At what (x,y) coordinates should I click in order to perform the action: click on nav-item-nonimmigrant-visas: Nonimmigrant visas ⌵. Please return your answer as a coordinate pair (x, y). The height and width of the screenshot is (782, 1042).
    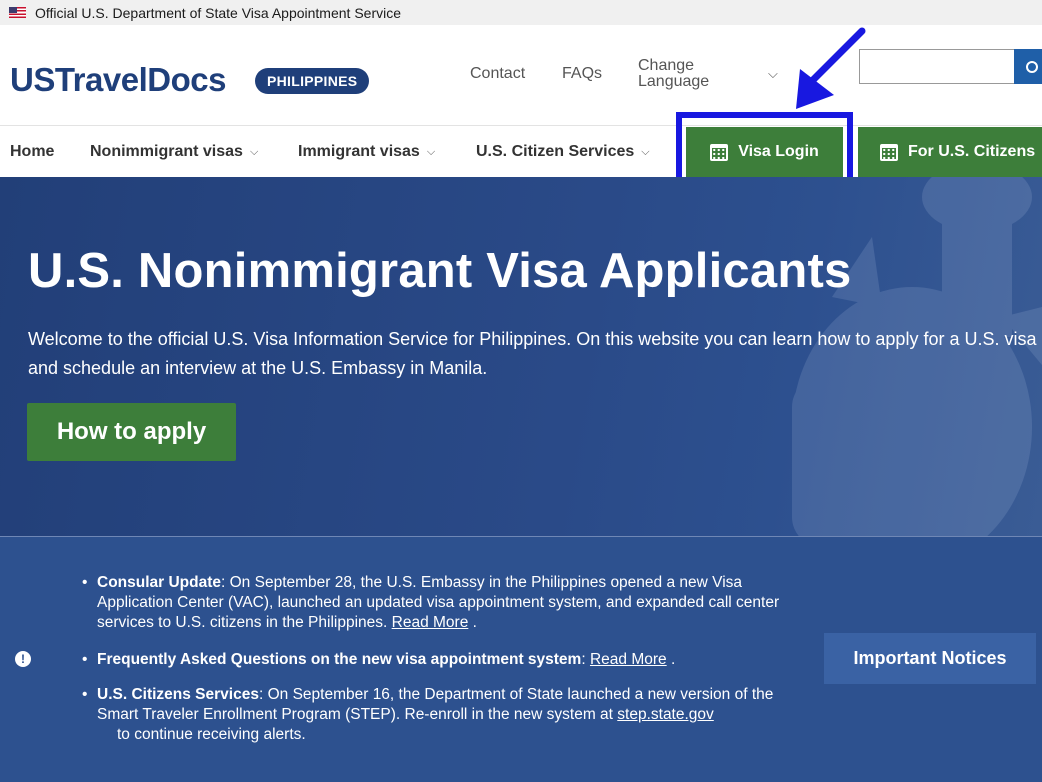
    Looking at the image, I should click on (174, 152).